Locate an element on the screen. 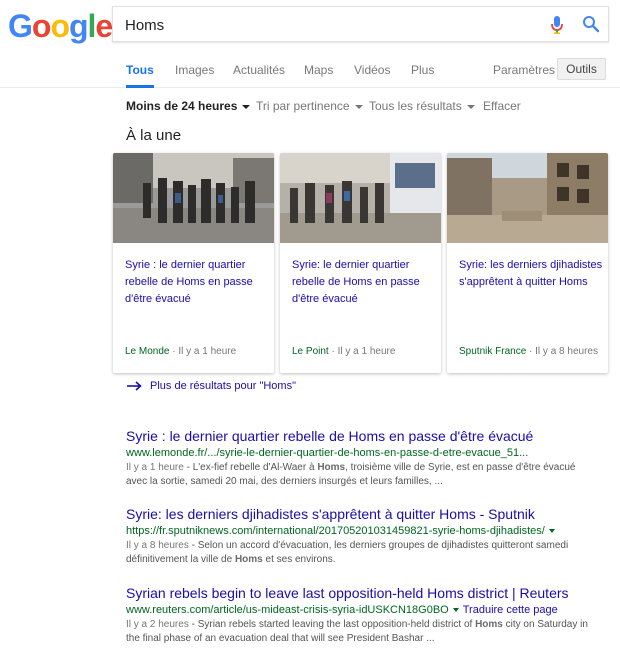 The image size is (620, 659). time-filter-label: Moins de 24 heures is located at coordinates (182, 106).